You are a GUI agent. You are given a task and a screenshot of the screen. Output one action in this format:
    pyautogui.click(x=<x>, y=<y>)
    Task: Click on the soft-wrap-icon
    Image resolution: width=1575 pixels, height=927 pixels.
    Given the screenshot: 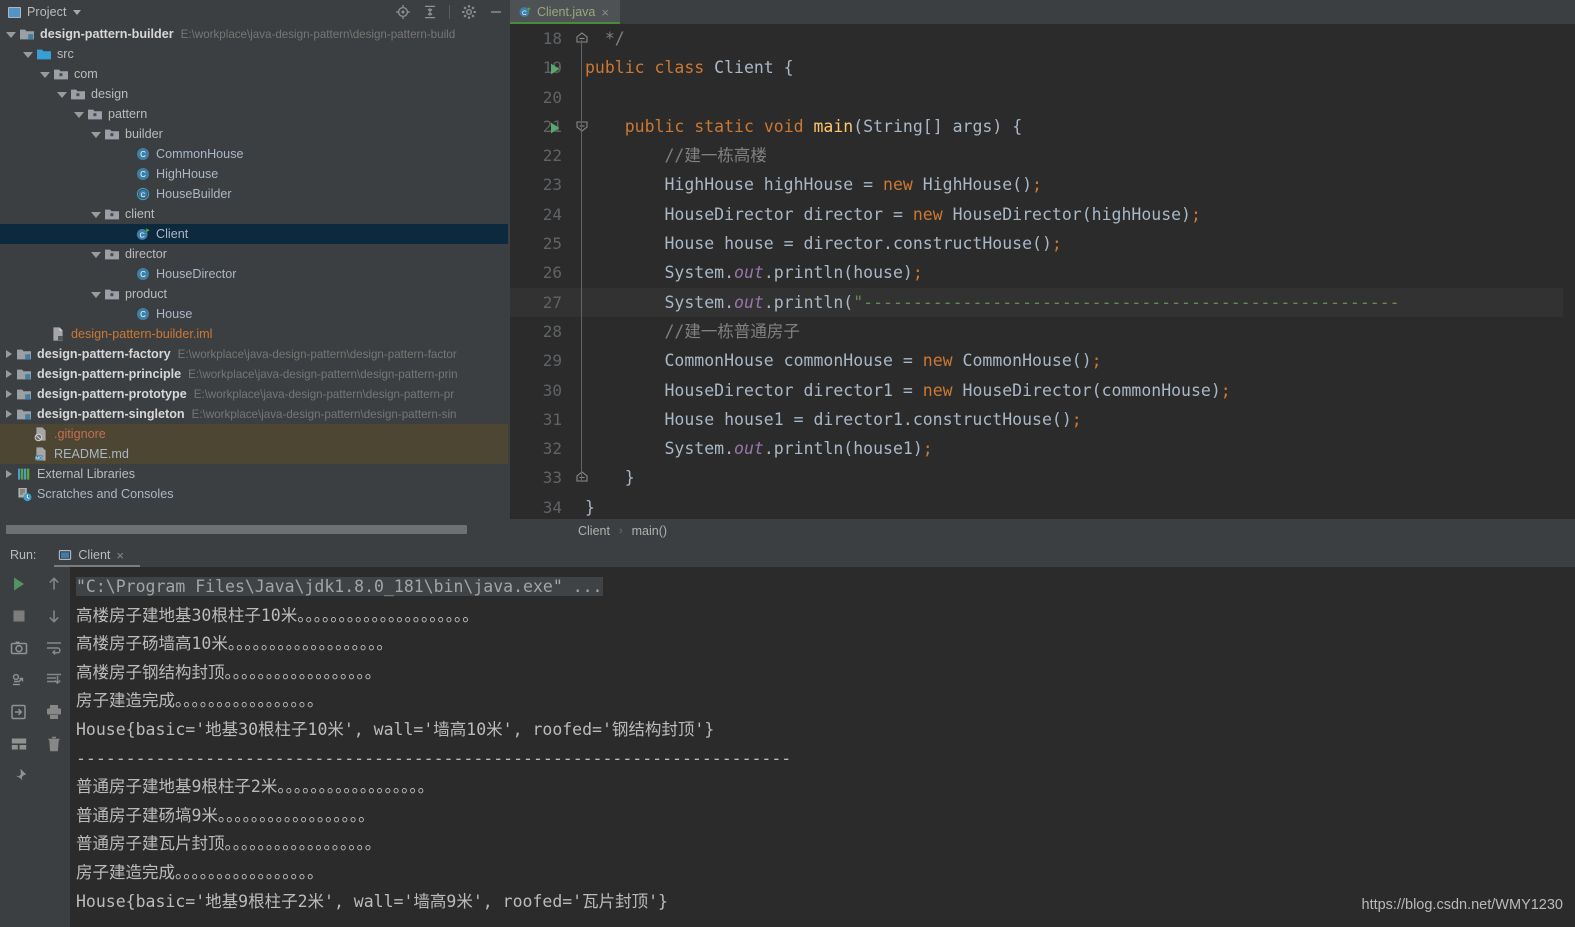 What is the action you would take?
    pyautogui.click(x=54, y=648)
    